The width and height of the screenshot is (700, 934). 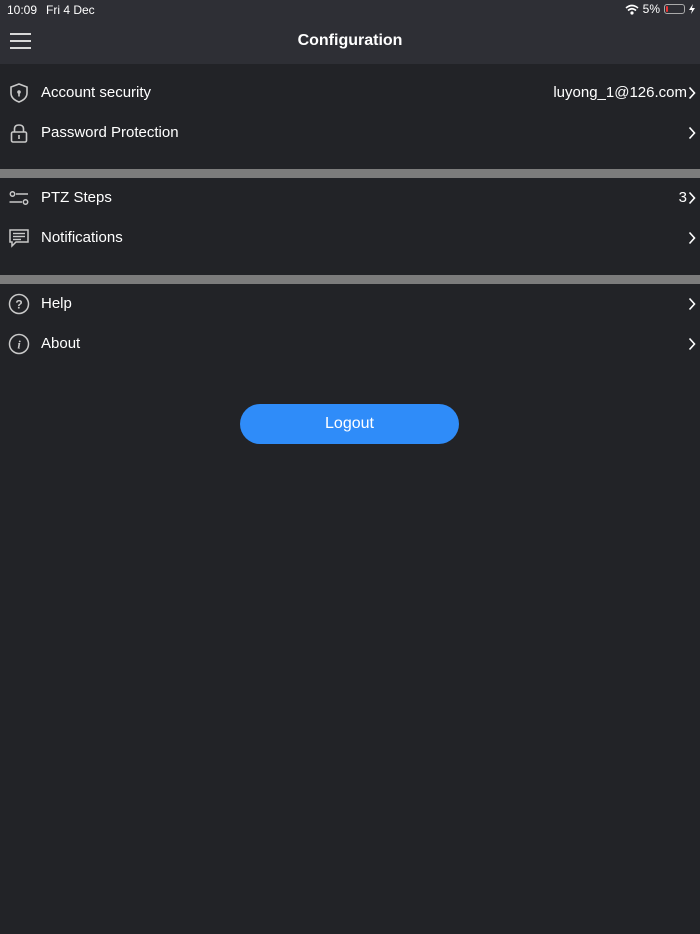 I want to click on settings-row-label: Help, so click(x=56, y=303).